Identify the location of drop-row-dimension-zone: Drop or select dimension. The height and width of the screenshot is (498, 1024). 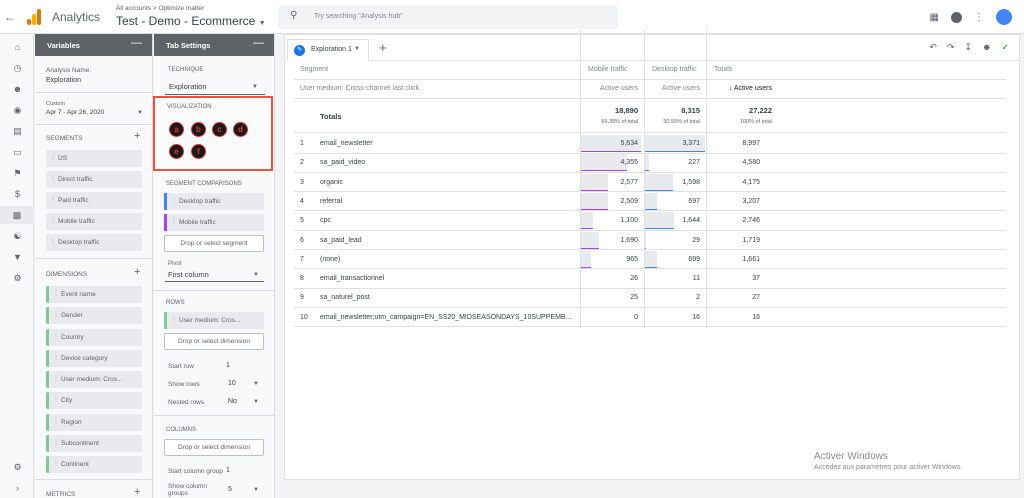
(214, 341).